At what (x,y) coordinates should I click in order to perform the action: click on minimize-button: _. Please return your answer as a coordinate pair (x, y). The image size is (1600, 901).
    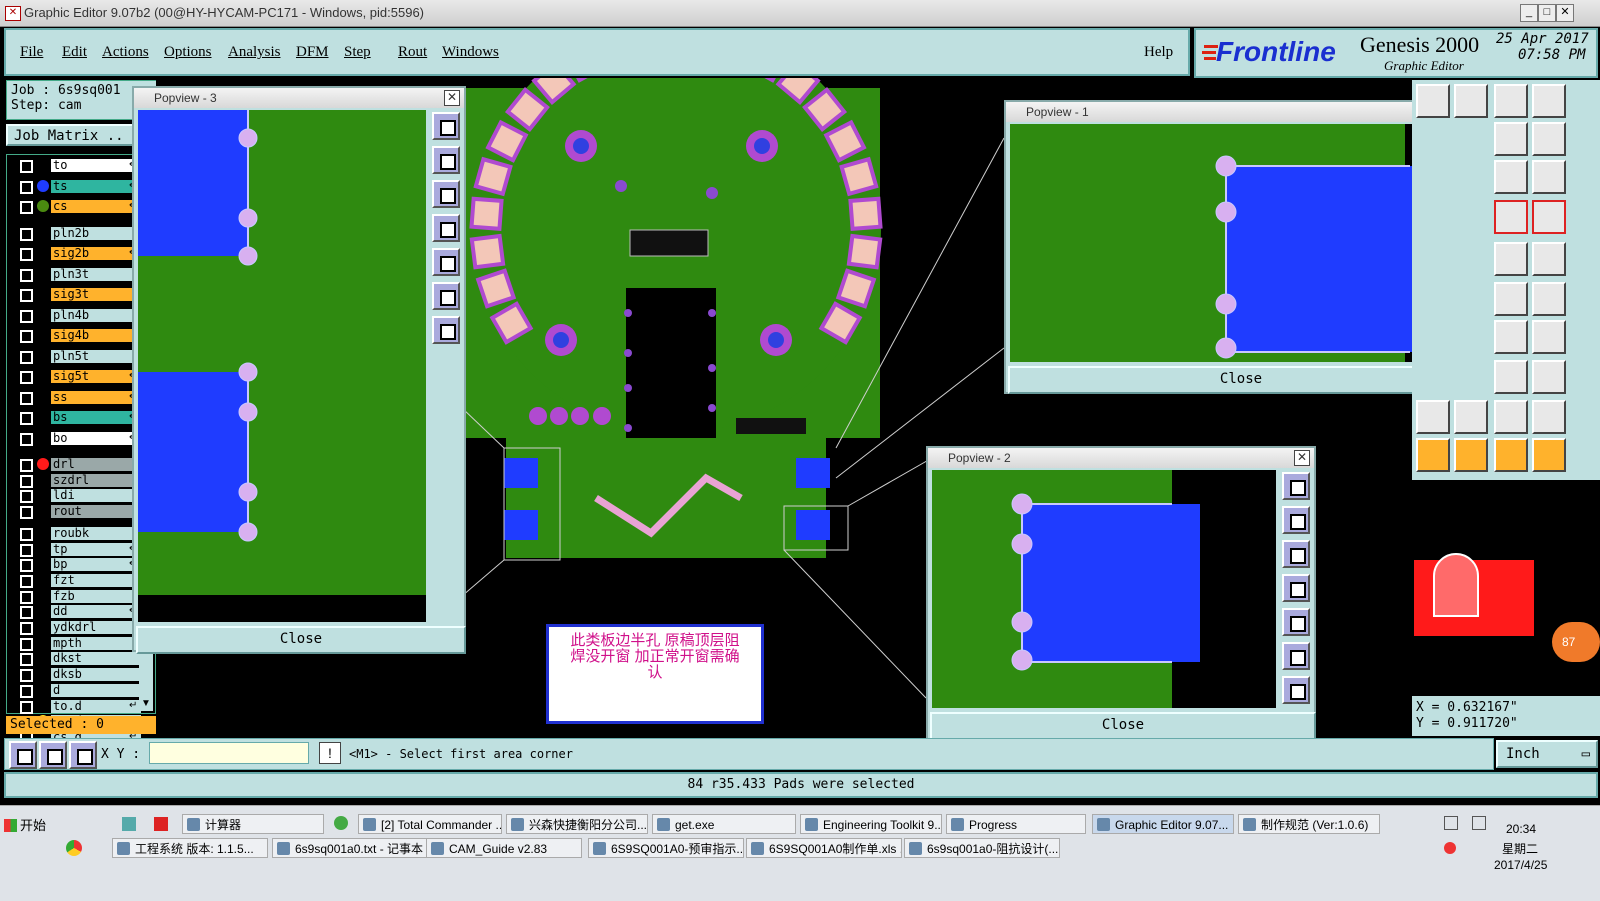
    Looking at the image, I should click on (1529, 13).